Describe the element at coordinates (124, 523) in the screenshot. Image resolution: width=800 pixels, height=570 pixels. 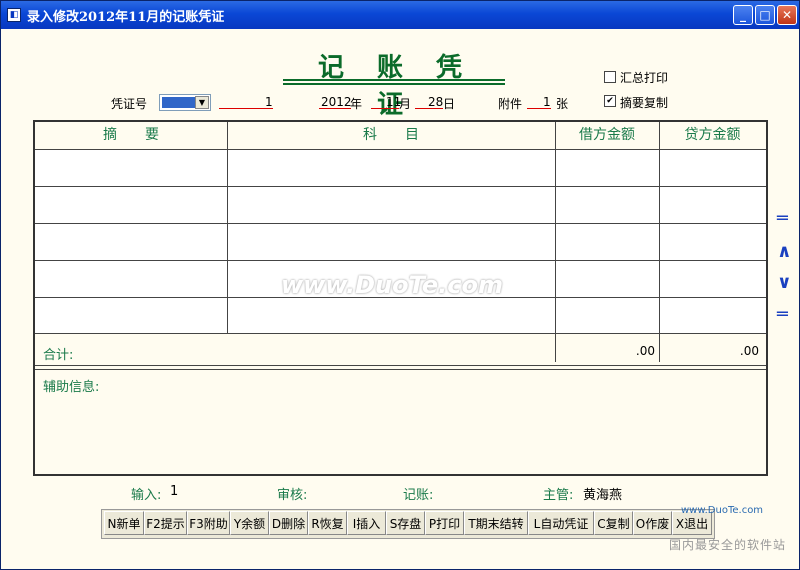
I see `new-button: N新单` at that location.